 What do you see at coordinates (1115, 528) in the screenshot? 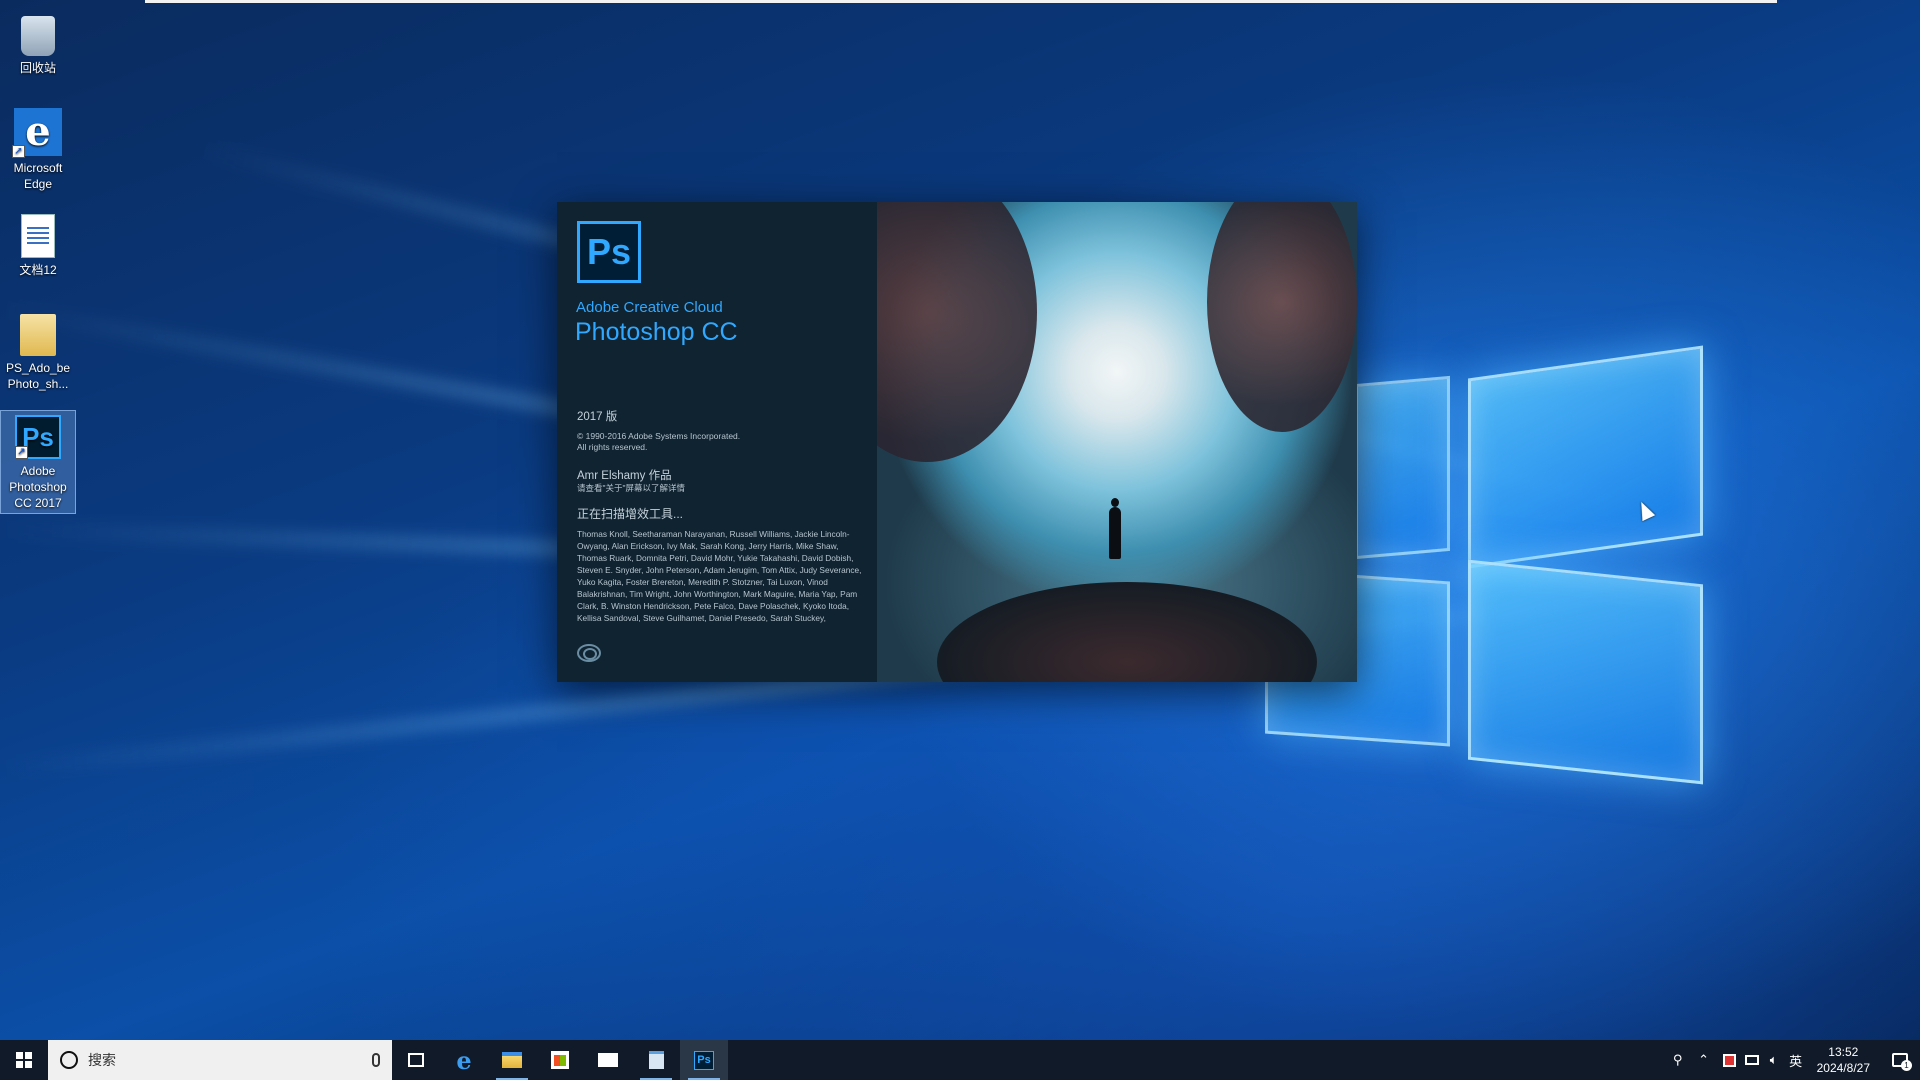
I see `figure-silhouette` at bounding box center [1115, 528].